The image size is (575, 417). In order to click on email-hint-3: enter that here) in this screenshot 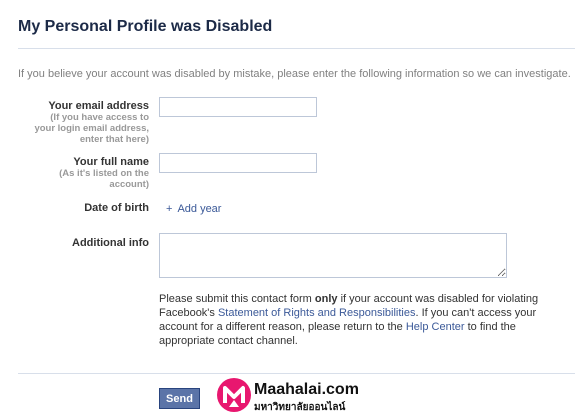, I will do `click(114, 139)`.